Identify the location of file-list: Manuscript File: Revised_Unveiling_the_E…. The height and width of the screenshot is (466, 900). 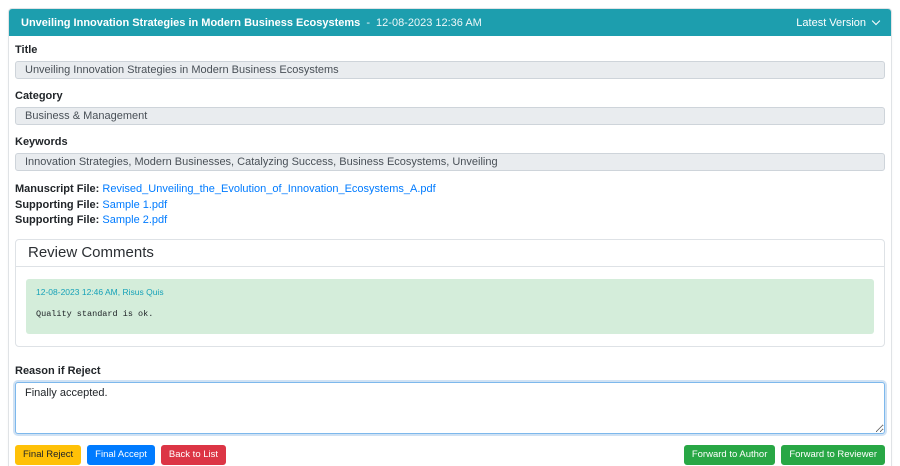
(450, 205).